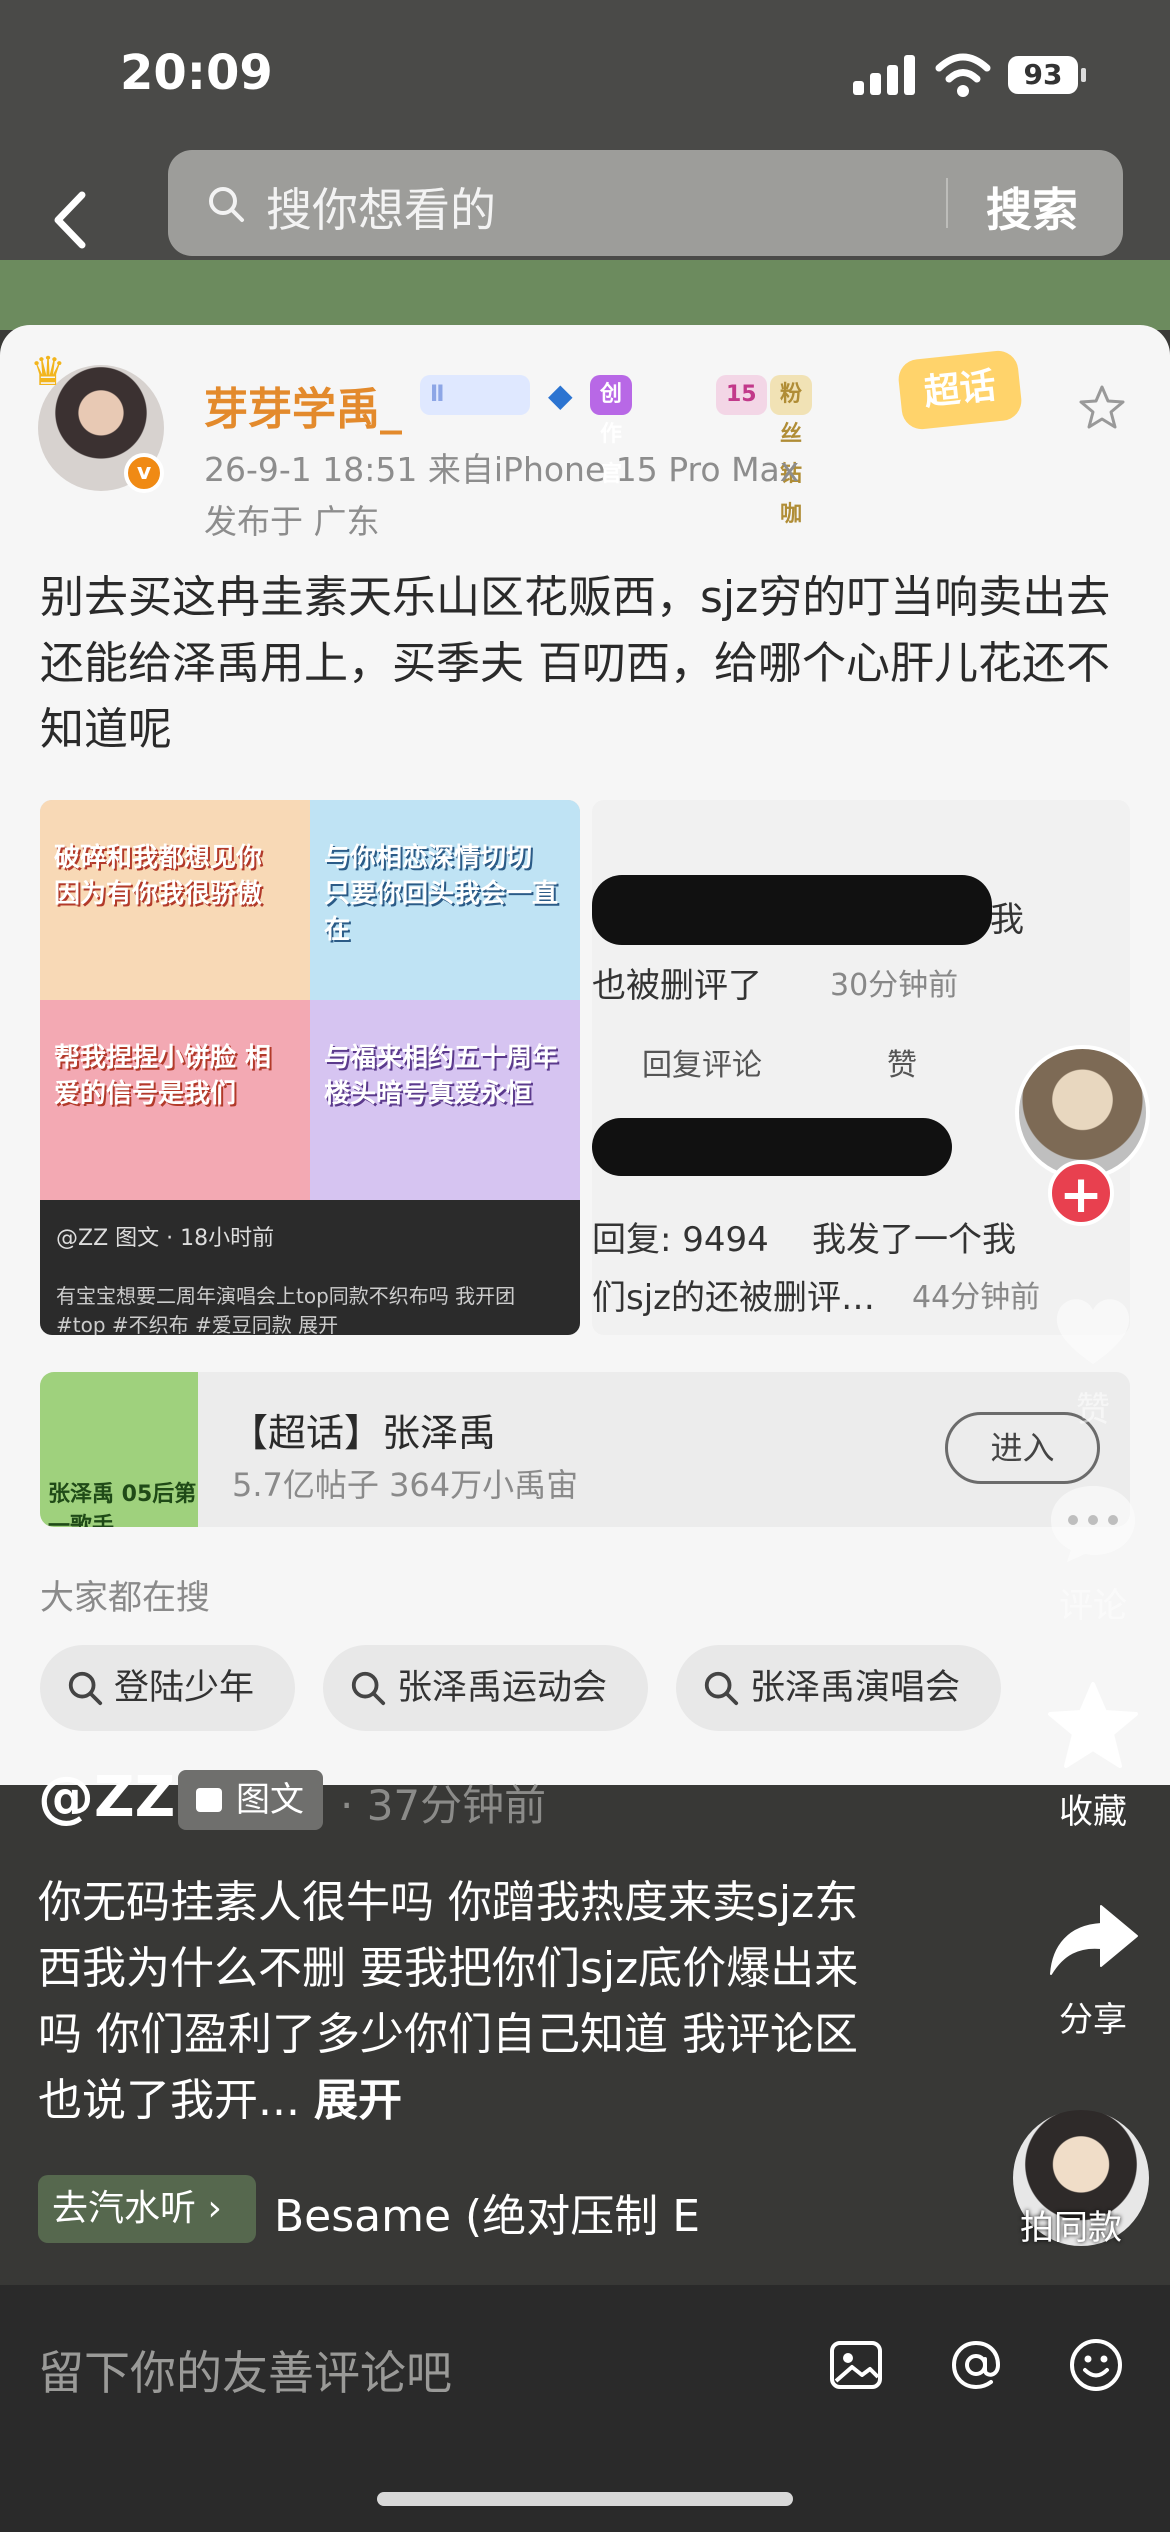 The width and height of the screenshot is (1170, 2532). I want to click on battery-indicator: 93, so click(1047, 75).